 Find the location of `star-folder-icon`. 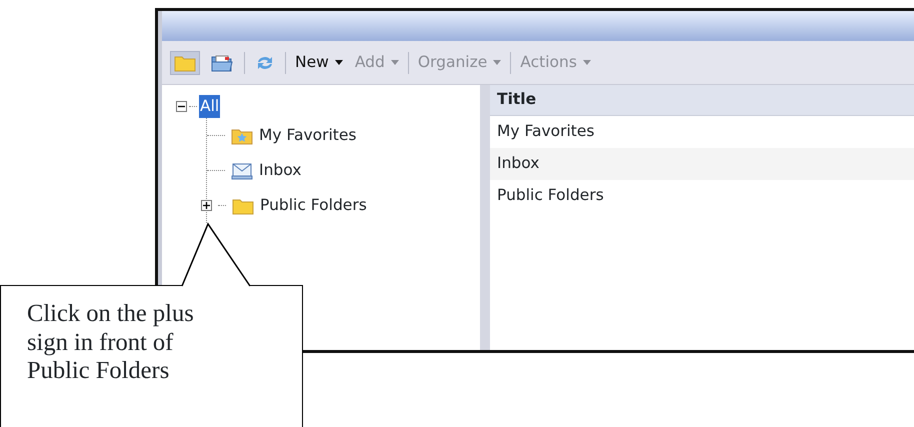

star-folder-icon is located at coordinates (242, 135).